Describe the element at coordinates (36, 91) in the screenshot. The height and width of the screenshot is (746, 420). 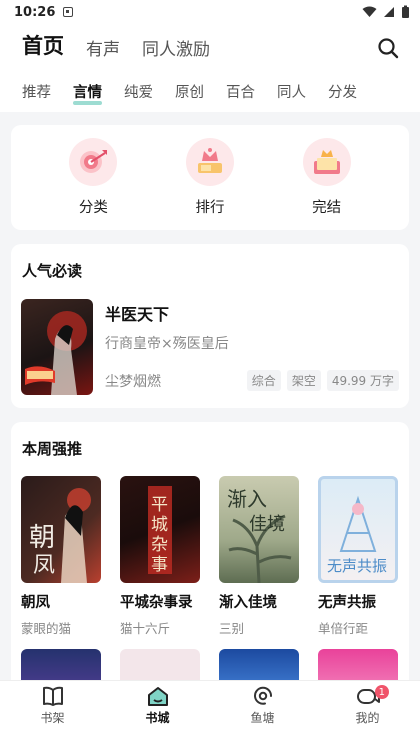
I see `subtab-recommend: 推荐` at that location.